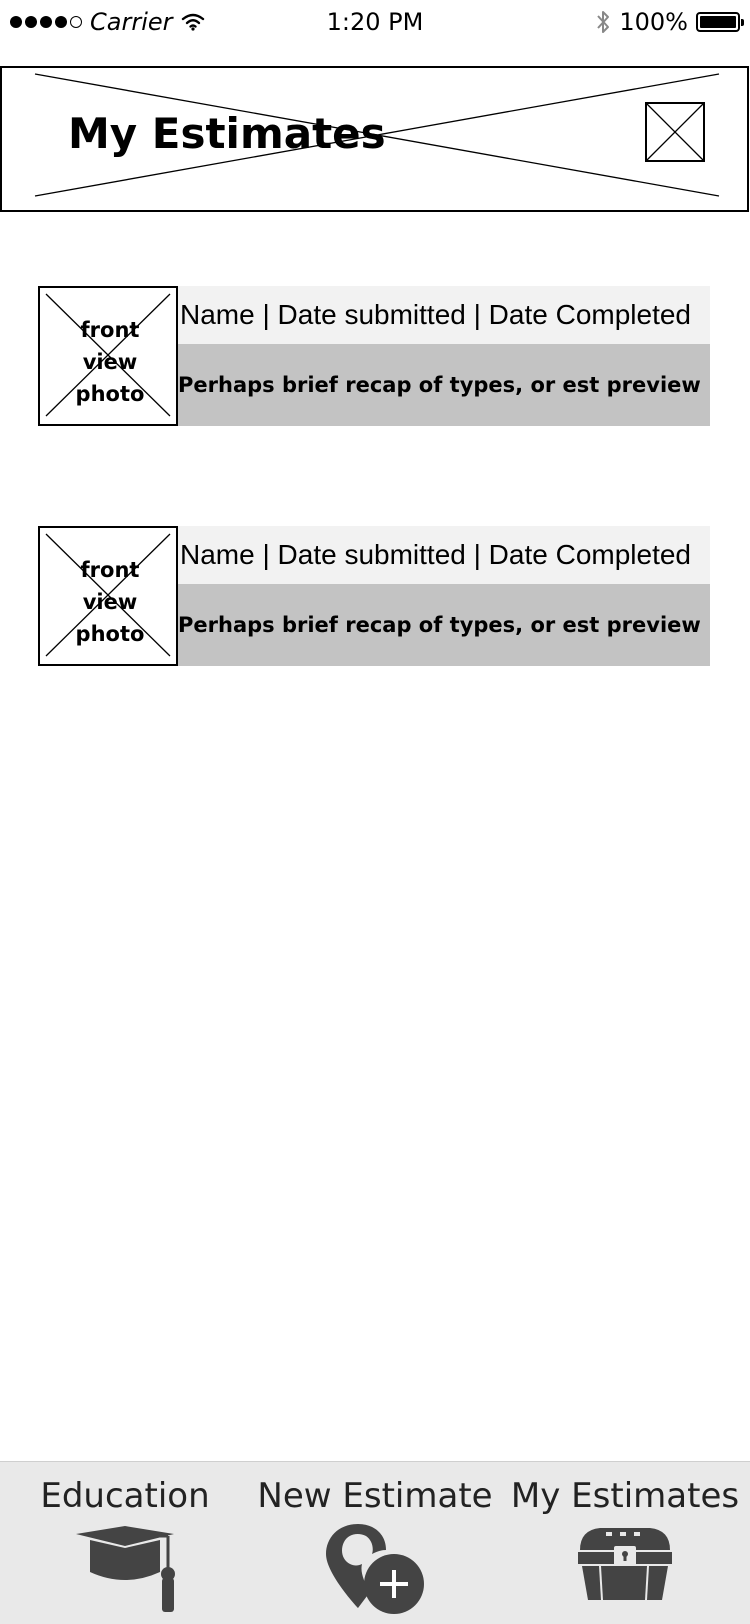 The width and height of the screenshot is (750, 1624). I want to click on location-pin-add-icon, so click(375, 1569).